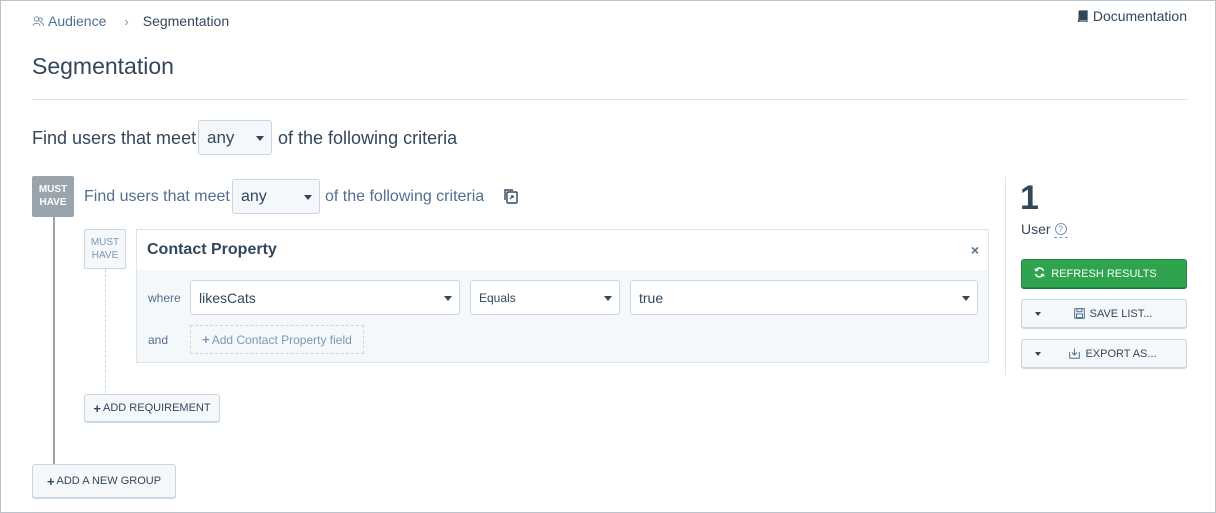 The width and height of the screenshot is (1216, 513). Describe the element at coordinates (221, 137) in the screenshot. I see `criteria-mode-value: any` at that location.